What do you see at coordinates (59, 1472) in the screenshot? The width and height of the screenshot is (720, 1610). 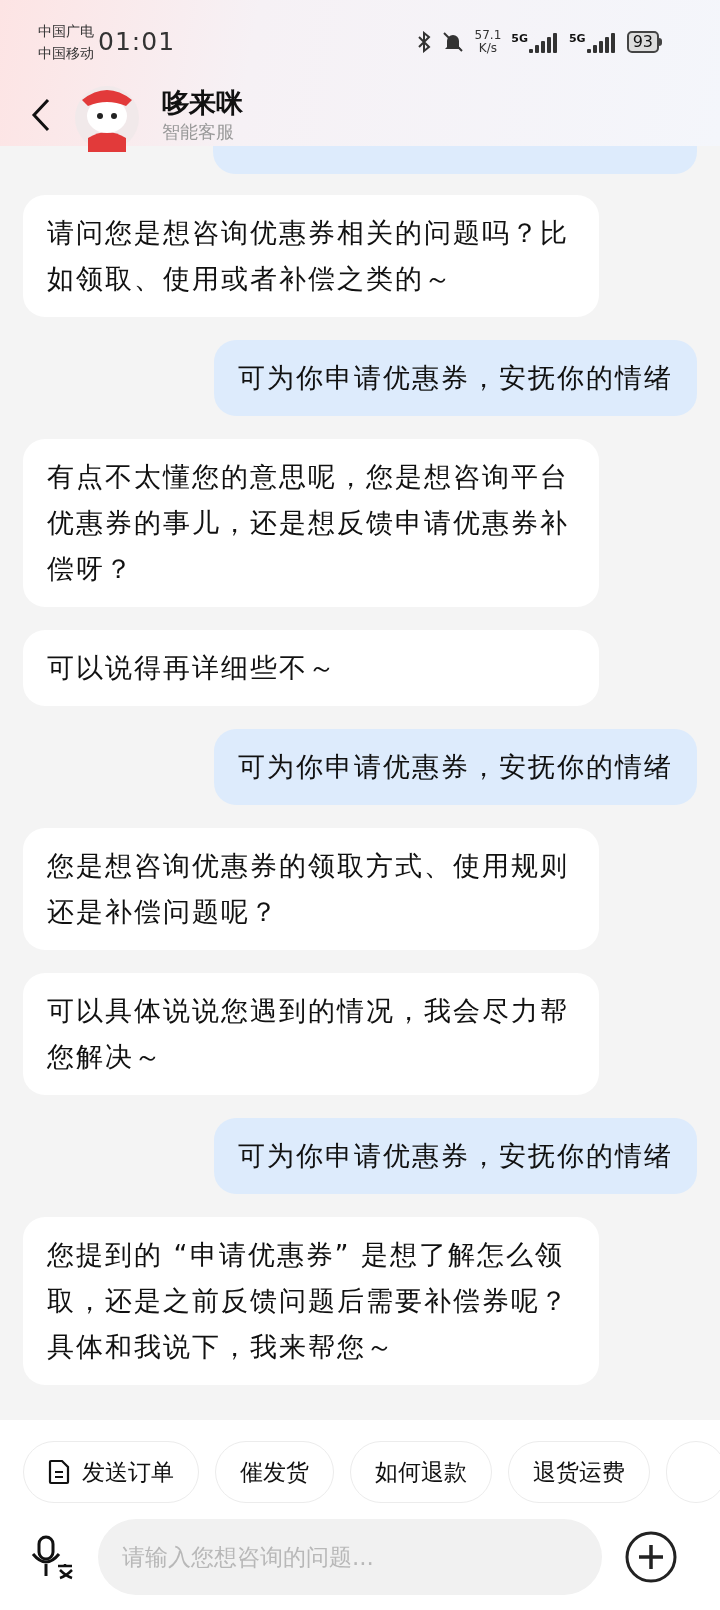 I see `document-icon` at bounding box center [59, 1472].